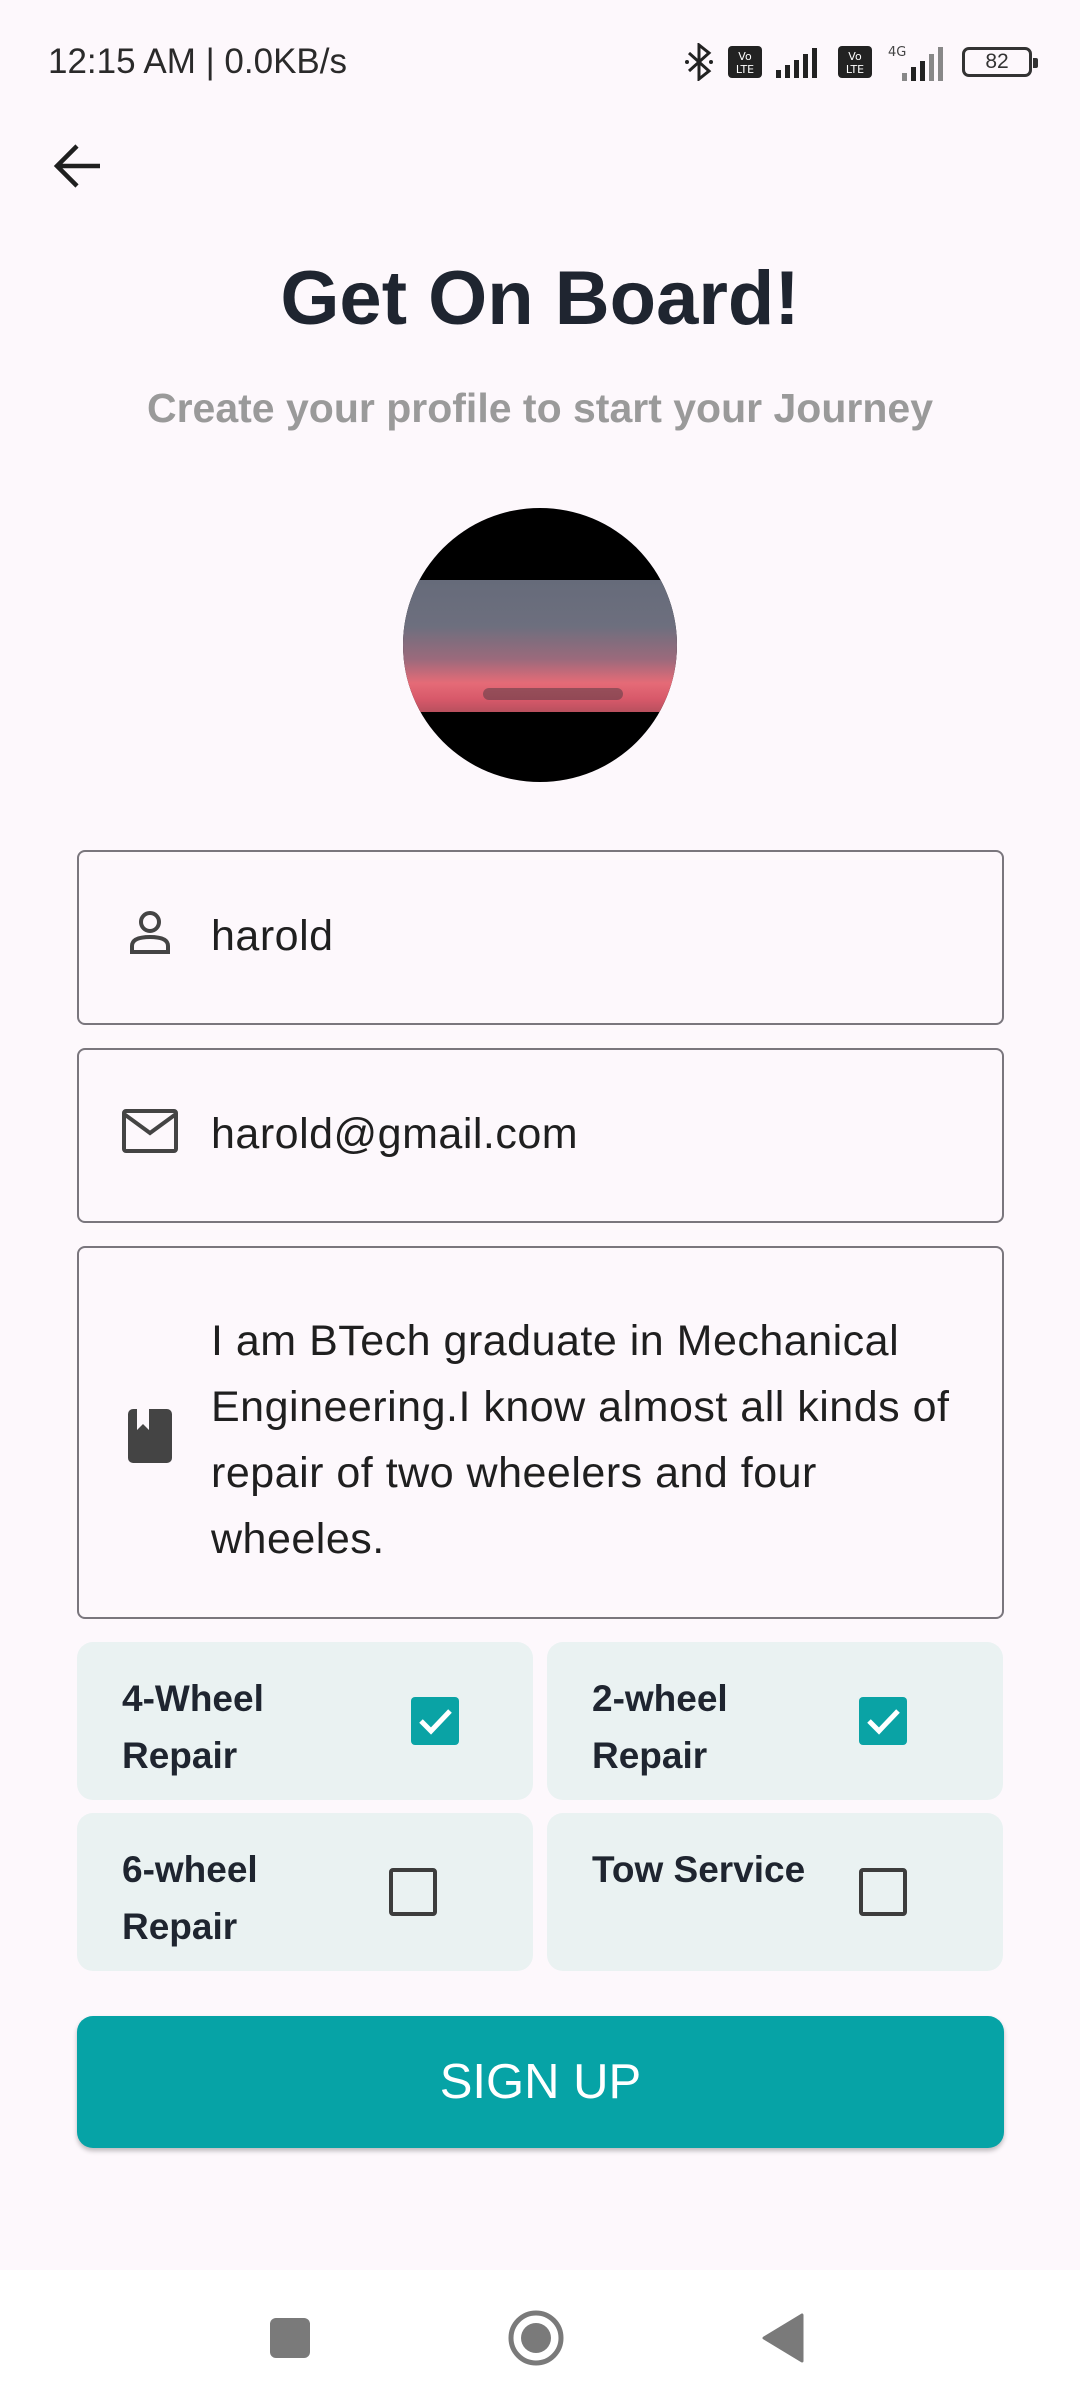 The width and height of the screenshot is (1080, 2400). Describe the element at coordinates (150, 1436) in the screenshot. I see `book-icon` at that location.